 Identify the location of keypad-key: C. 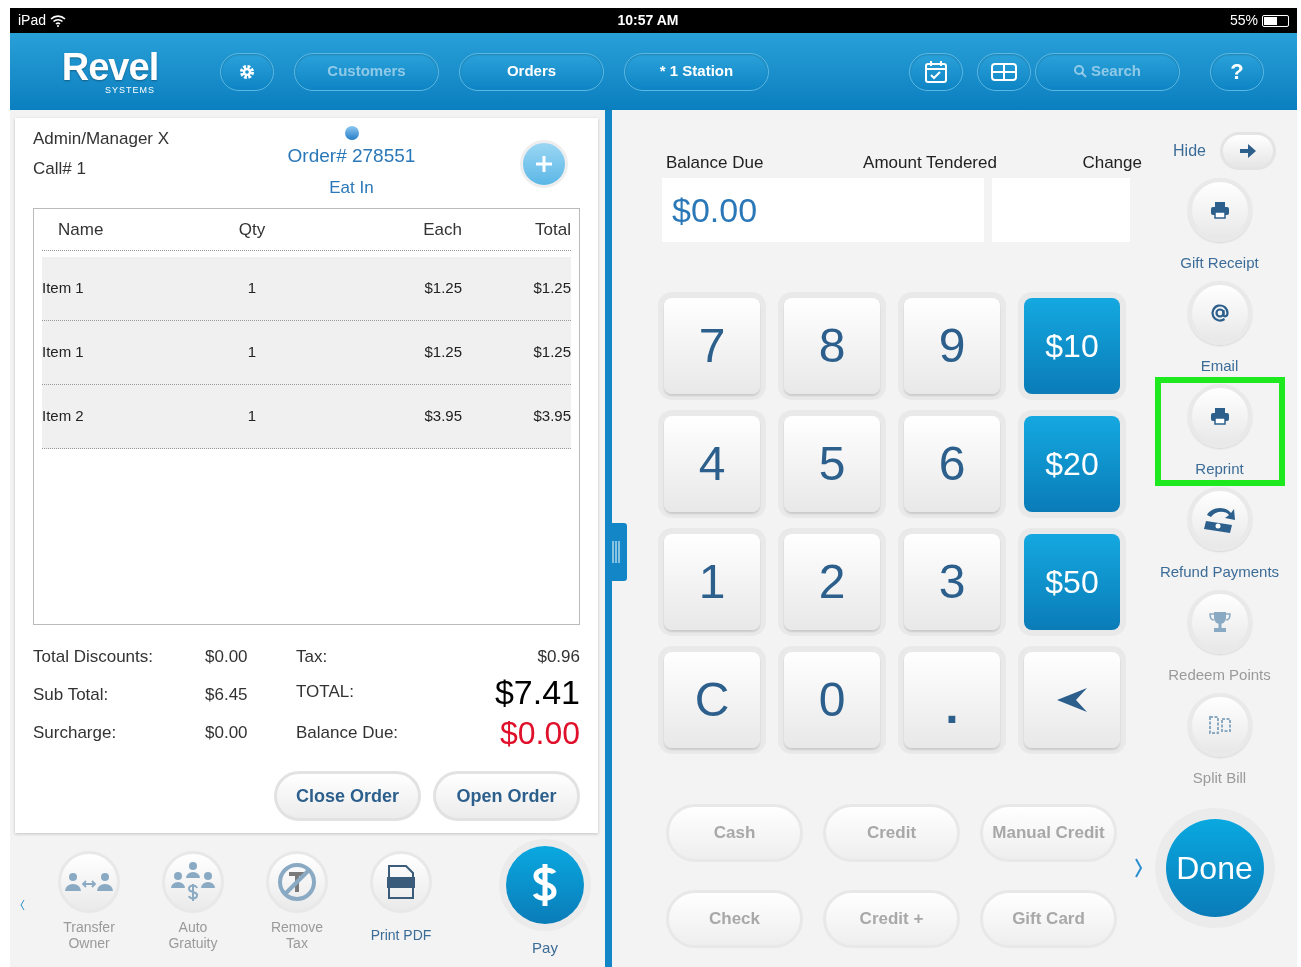
(712, 700).